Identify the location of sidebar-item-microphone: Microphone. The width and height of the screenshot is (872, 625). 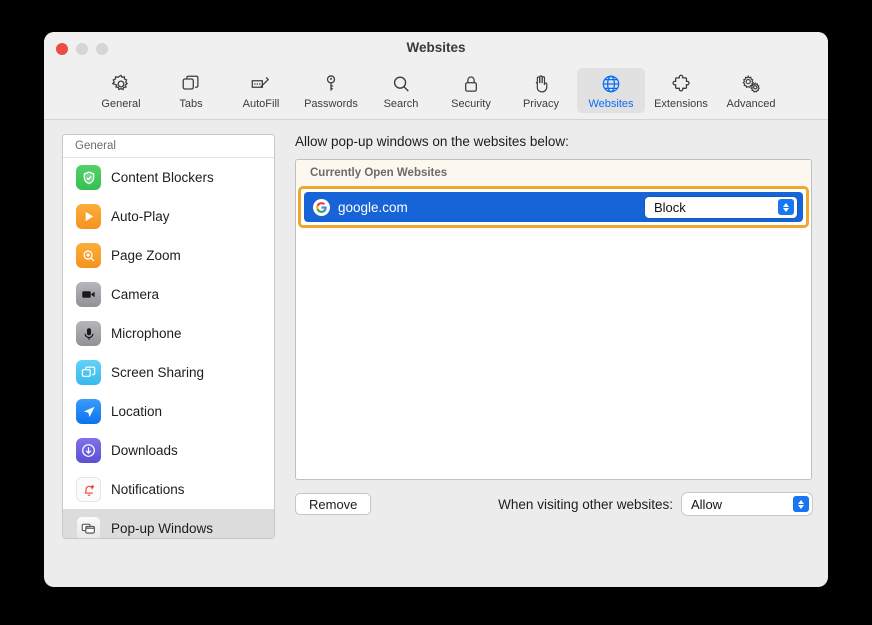
(168, 333).